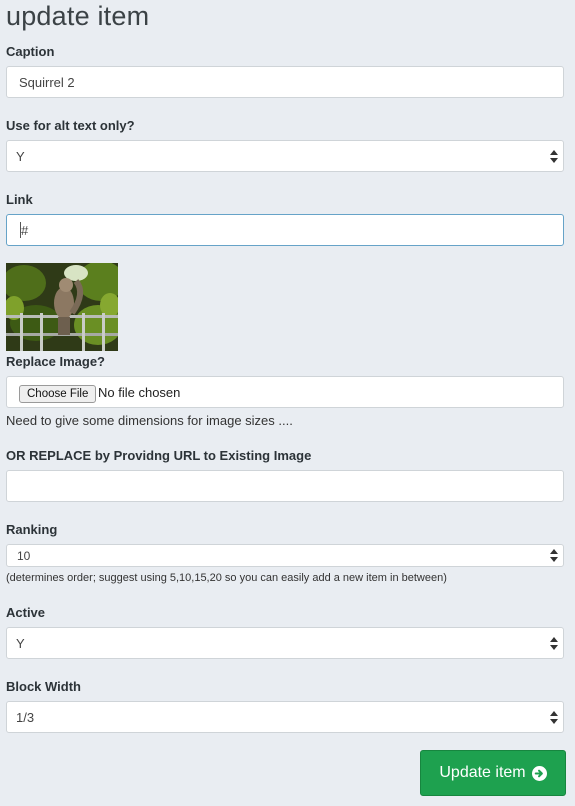 This screenshot has height=806, width=575. What do you see at coordinates (62, 307) in the screenshot?
I see `current-image-thumbnail` at bounding box center [62, 307].